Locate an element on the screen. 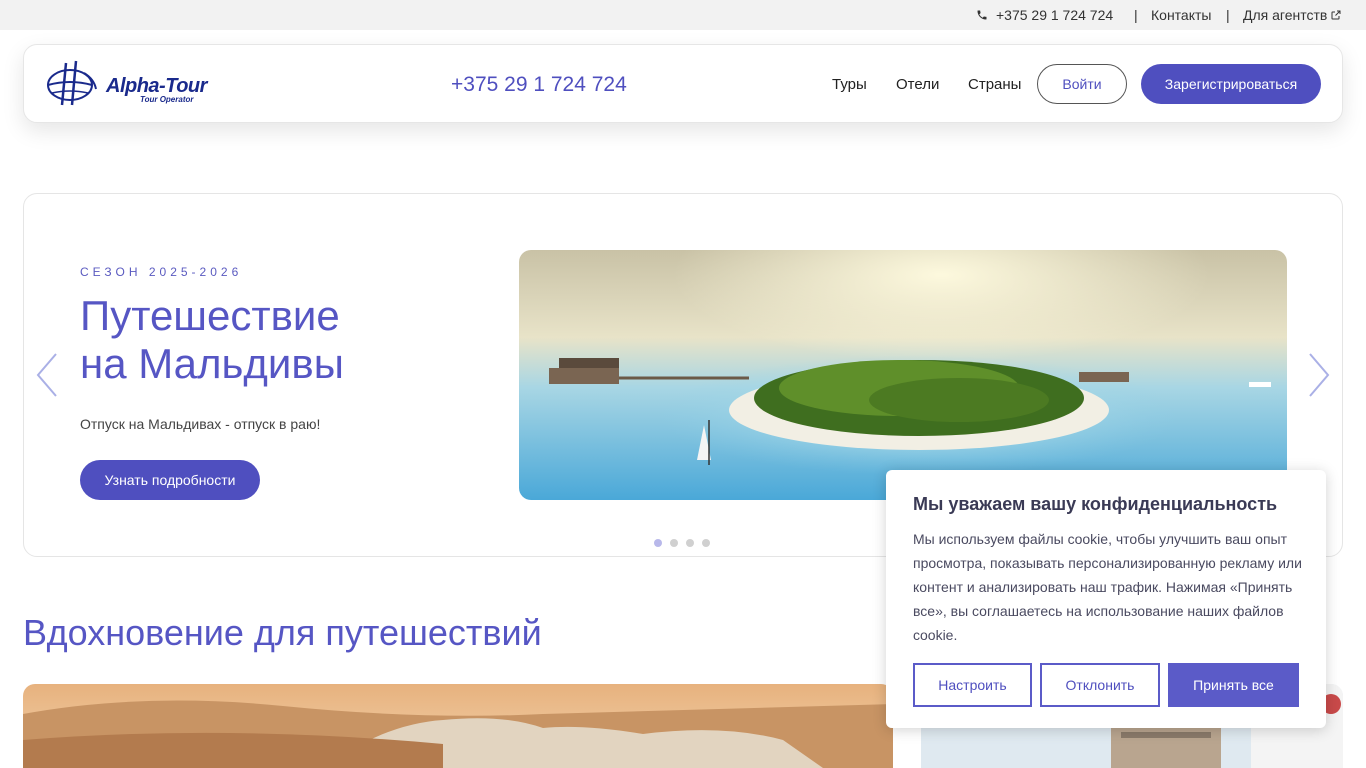  inspiration-card-desert is located at coordinates (458, 726).